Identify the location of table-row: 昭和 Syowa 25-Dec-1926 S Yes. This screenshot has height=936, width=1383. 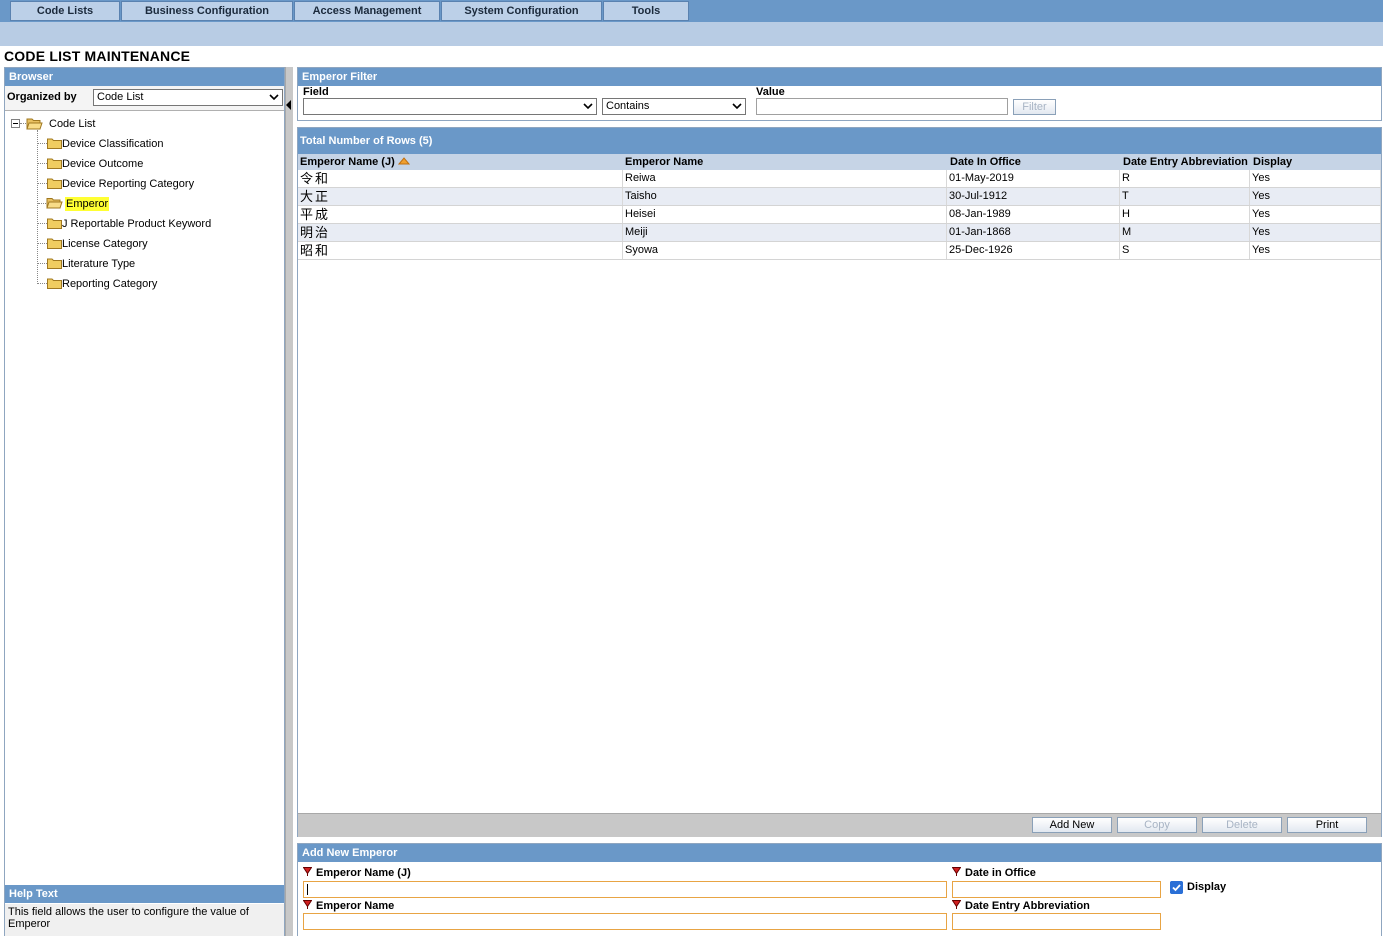
(839, 251).